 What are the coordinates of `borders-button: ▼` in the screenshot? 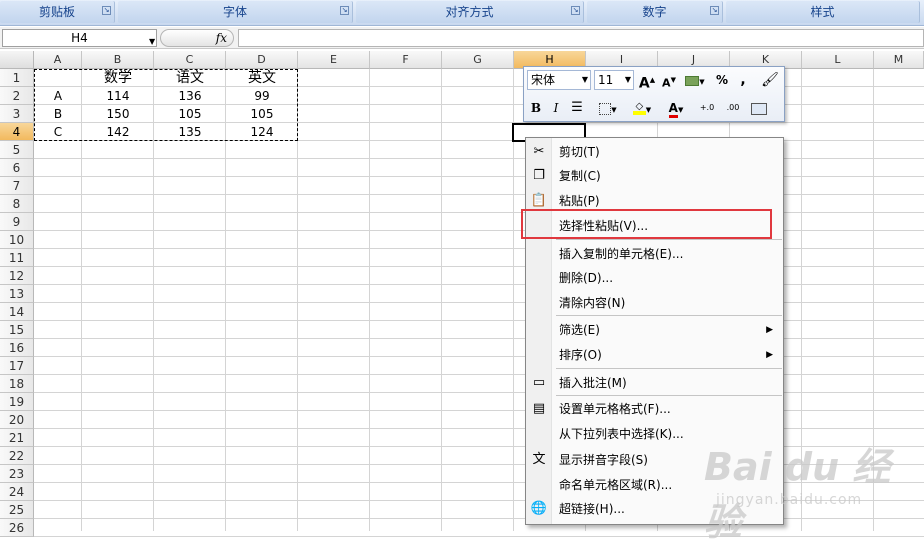 It's located at (608, 108).